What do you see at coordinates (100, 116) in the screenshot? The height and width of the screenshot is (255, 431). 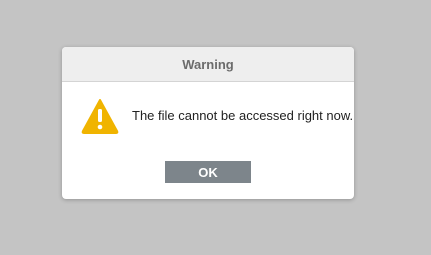 I see `warning-icon` at bounding box center [100, 116].